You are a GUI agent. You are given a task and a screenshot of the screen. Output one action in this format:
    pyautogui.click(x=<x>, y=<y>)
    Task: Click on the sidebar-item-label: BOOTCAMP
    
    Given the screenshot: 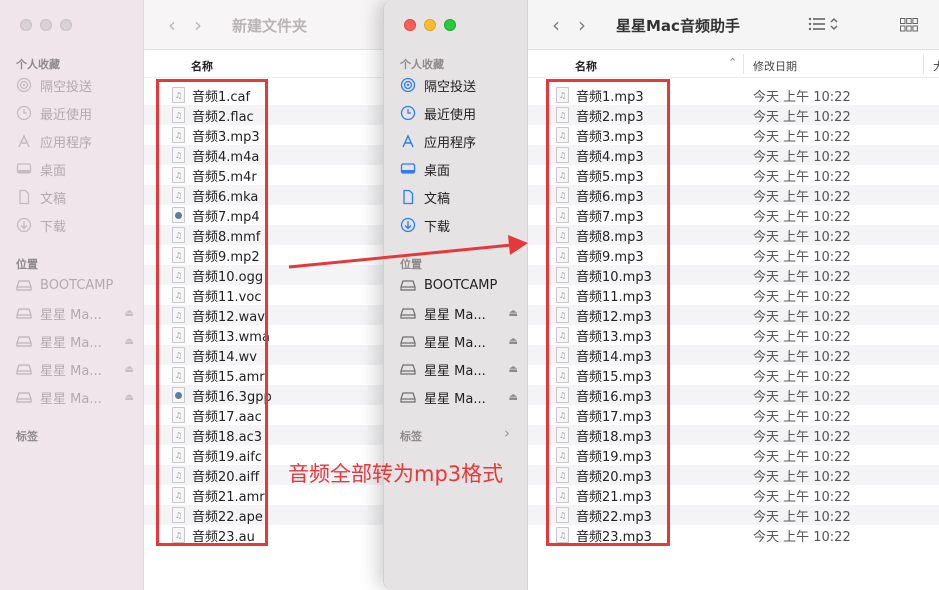 What is the action you would take?
    pyautogui.click(x=77, y=285)
    